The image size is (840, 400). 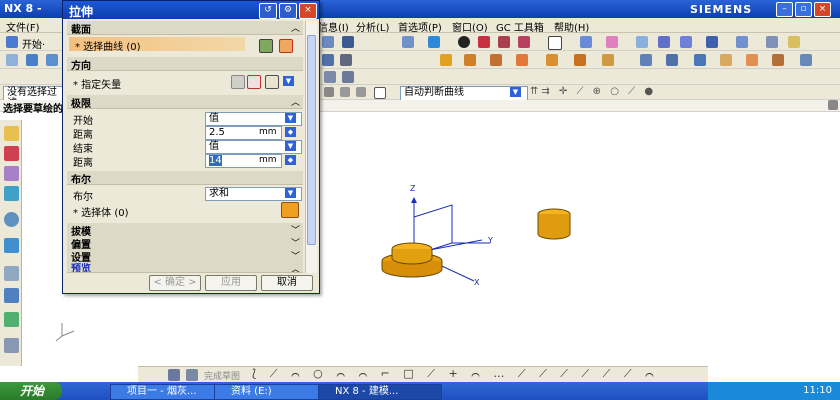 I want to click on cylinder-boss-side, so click(x=412, y=257).